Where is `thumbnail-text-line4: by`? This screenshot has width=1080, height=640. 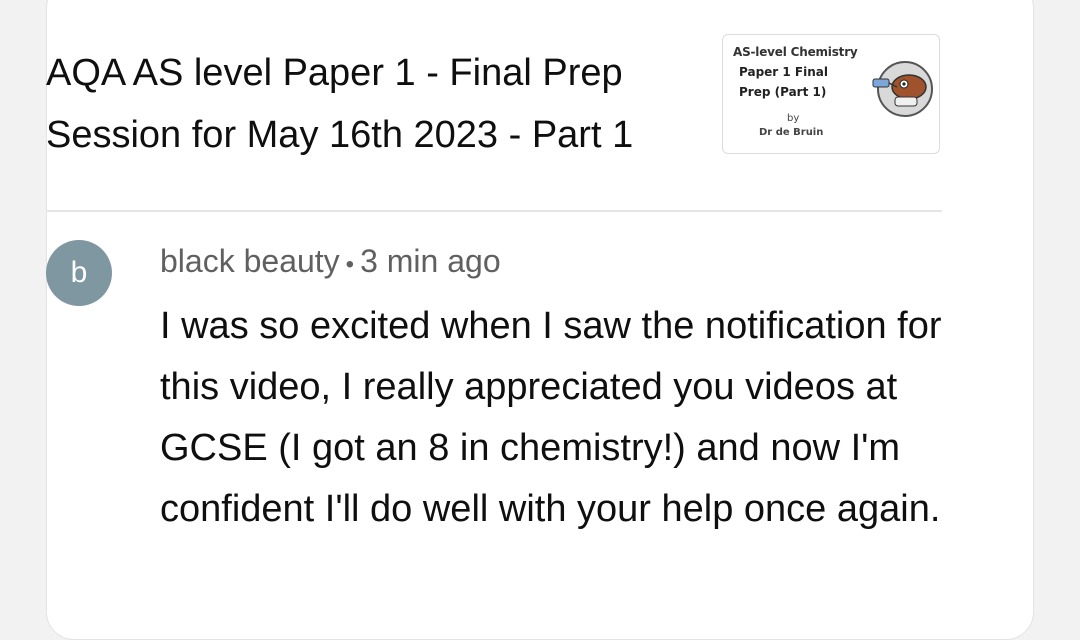 thumbnail-text-line4: by is located at coordinates (793, 118).